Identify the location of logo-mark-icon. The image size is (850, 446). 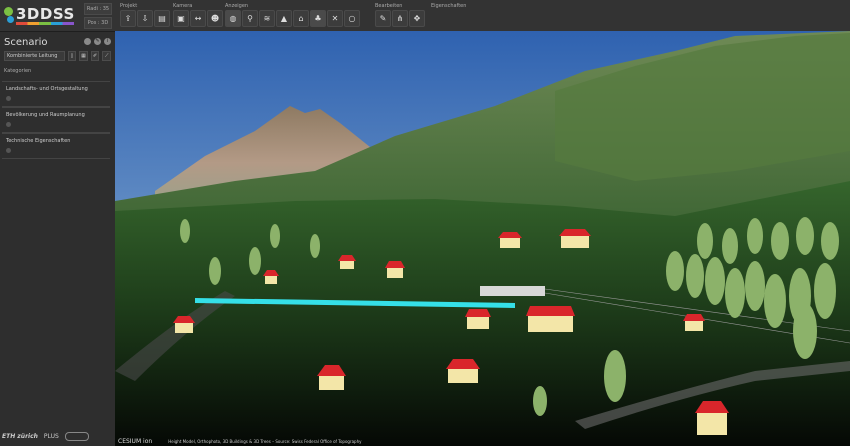
(8, 11).